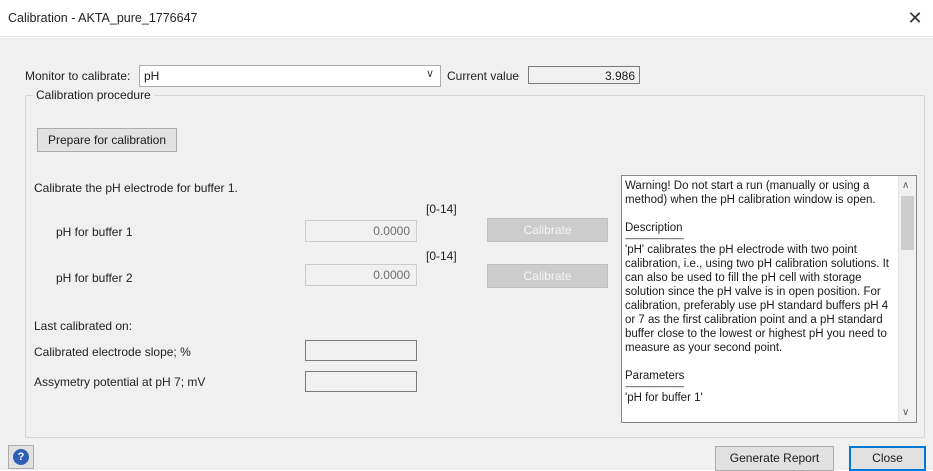  I want to click on asymmetry-field, so click(361, 381).